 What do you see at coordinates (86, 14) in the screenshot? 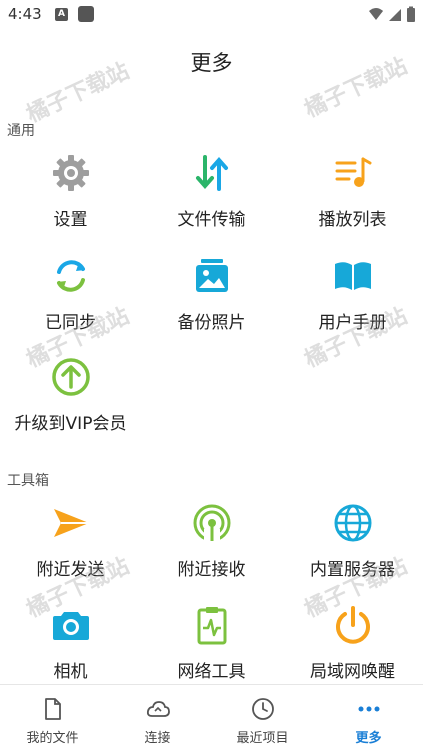
I see `notification-square-icon` at bounding box center [86, 14].